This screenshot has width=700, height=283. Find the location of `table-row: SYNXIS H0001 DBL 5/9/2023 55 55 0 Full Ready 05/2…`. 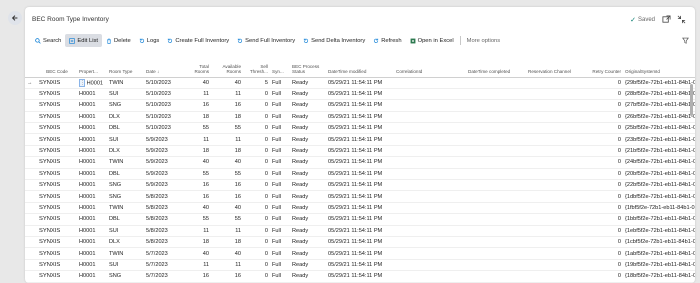

table-row: SYNXIS H0001 DBL 5/9/2023 55 55 0 Full Ready 05/2… is located at coordinates (360, 174).